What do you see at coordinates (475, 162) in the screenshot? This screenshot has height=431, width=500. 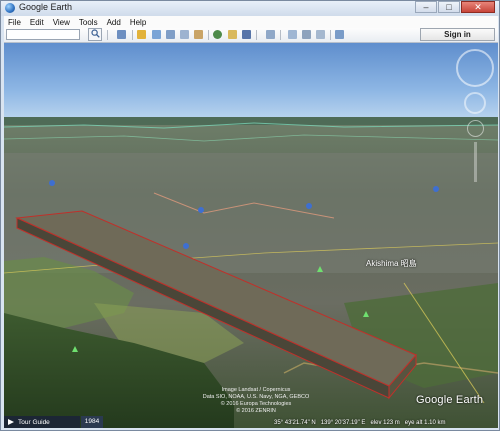 I see `zoom-slider` at bounding box center [475, 162].